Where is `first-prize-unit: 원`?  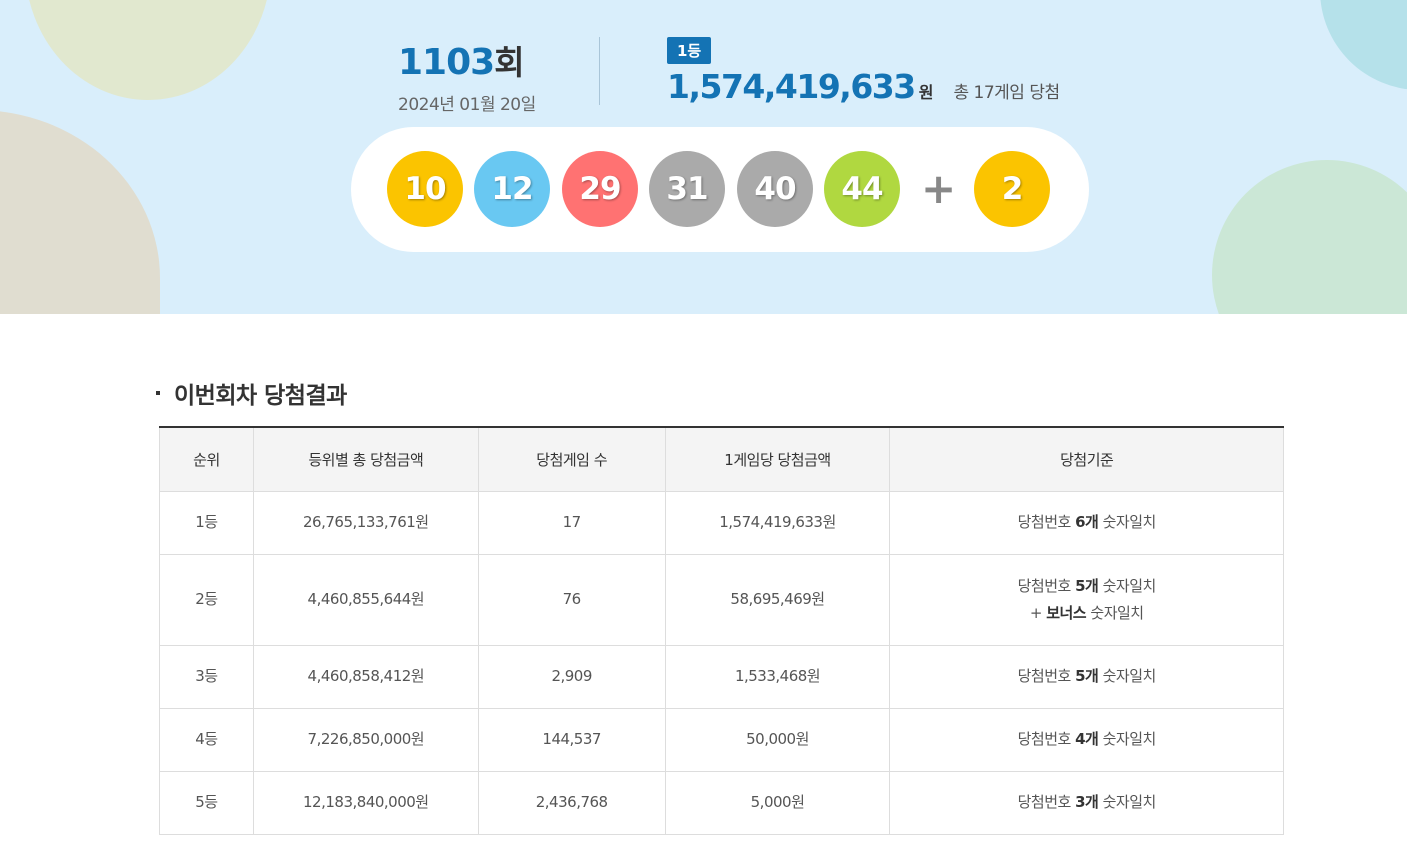 first-prize-unit: 원 is located at coordinates (926, 92).